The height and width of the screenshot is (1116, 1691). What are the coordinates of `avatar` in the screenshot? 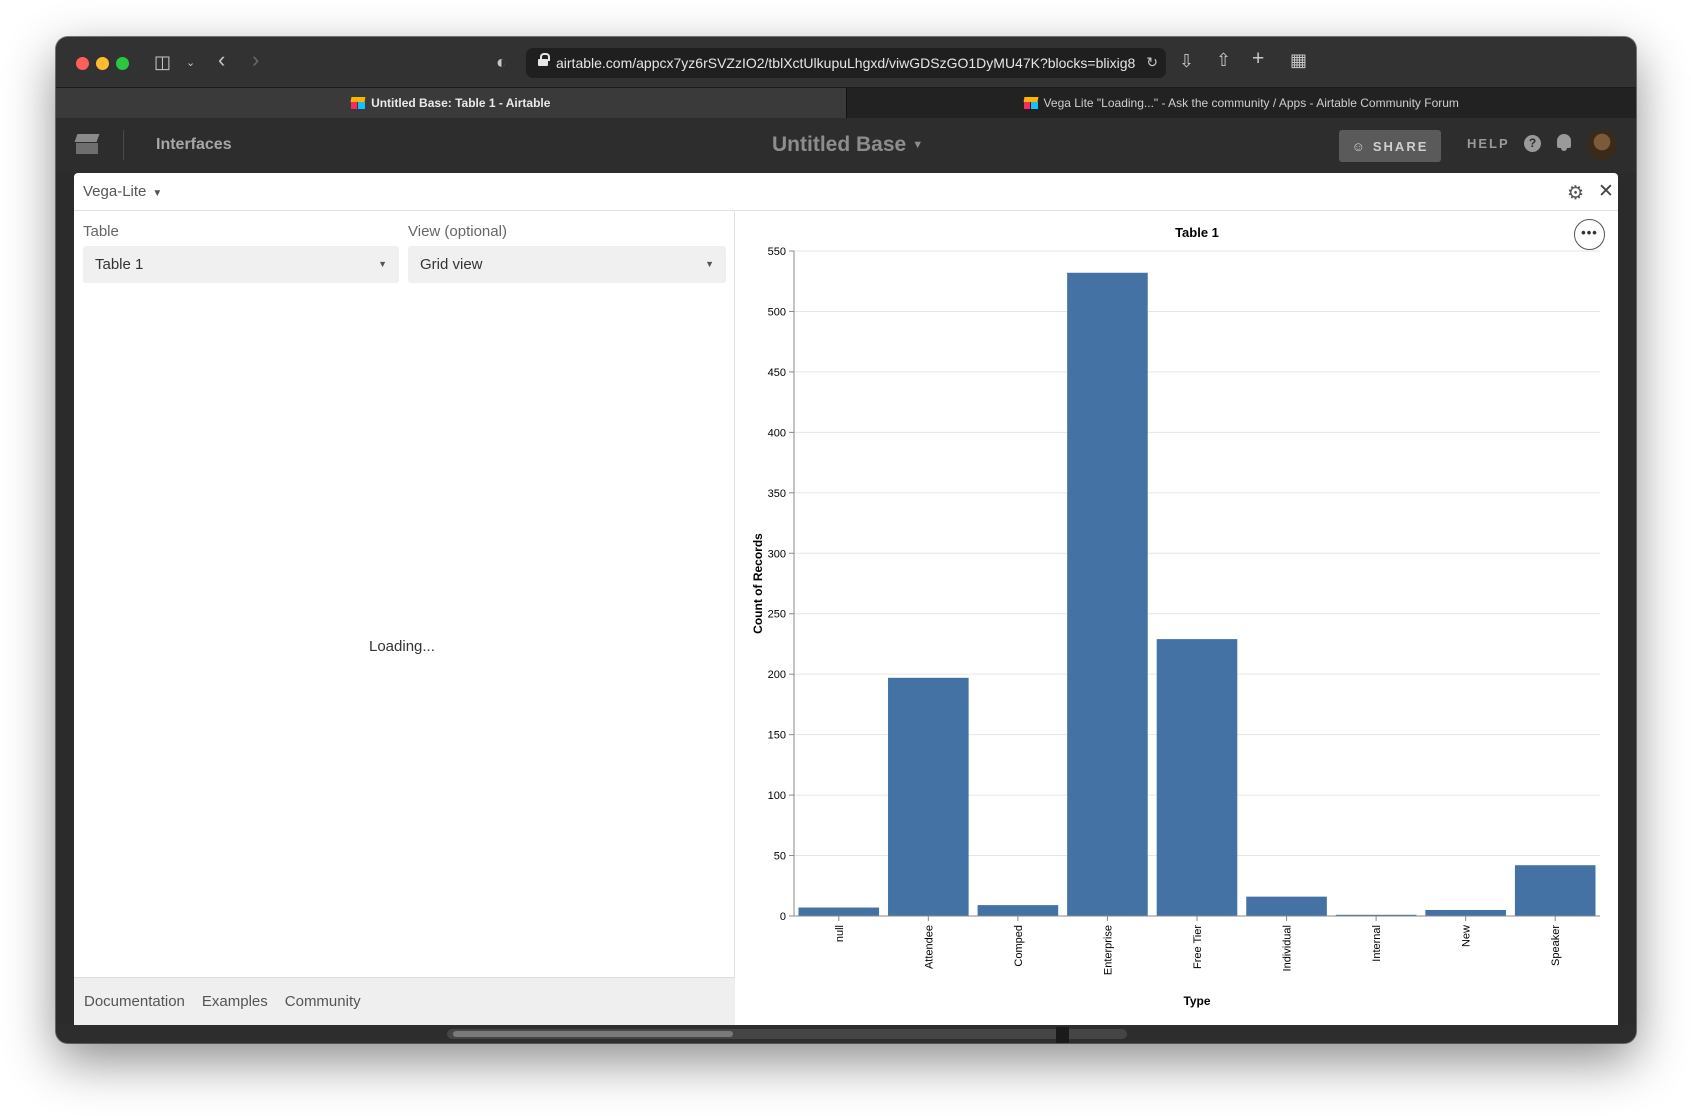 It's located at (1602, 145).